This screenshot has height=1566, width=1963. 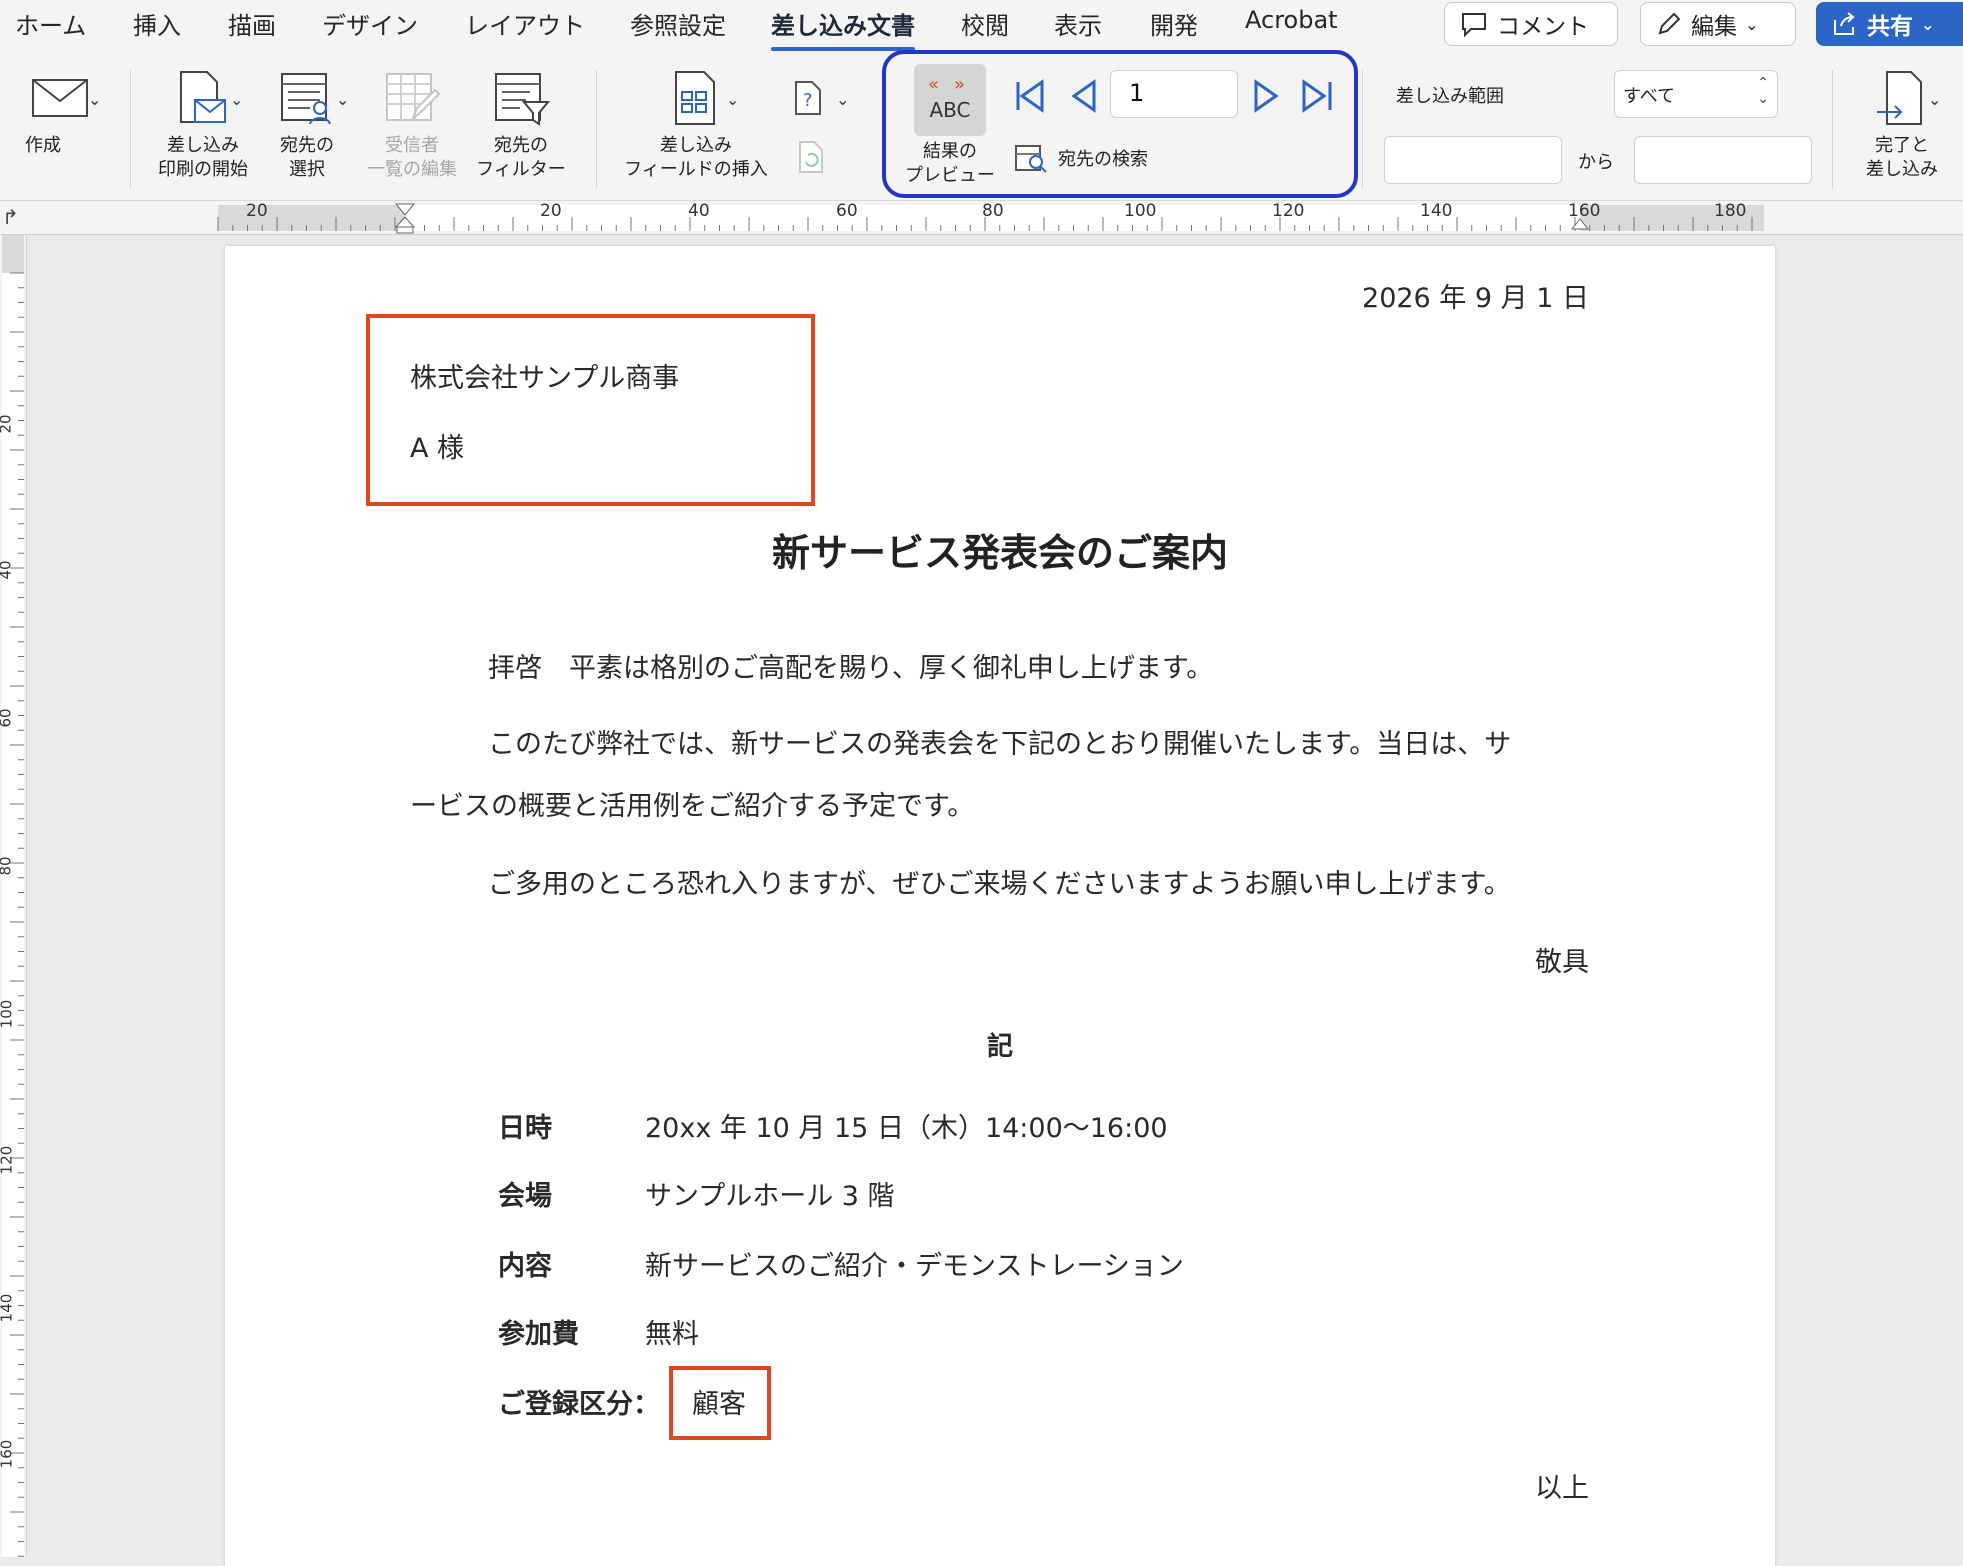 I want to click on tab-draw: 描画, so click(x=252, y=23).